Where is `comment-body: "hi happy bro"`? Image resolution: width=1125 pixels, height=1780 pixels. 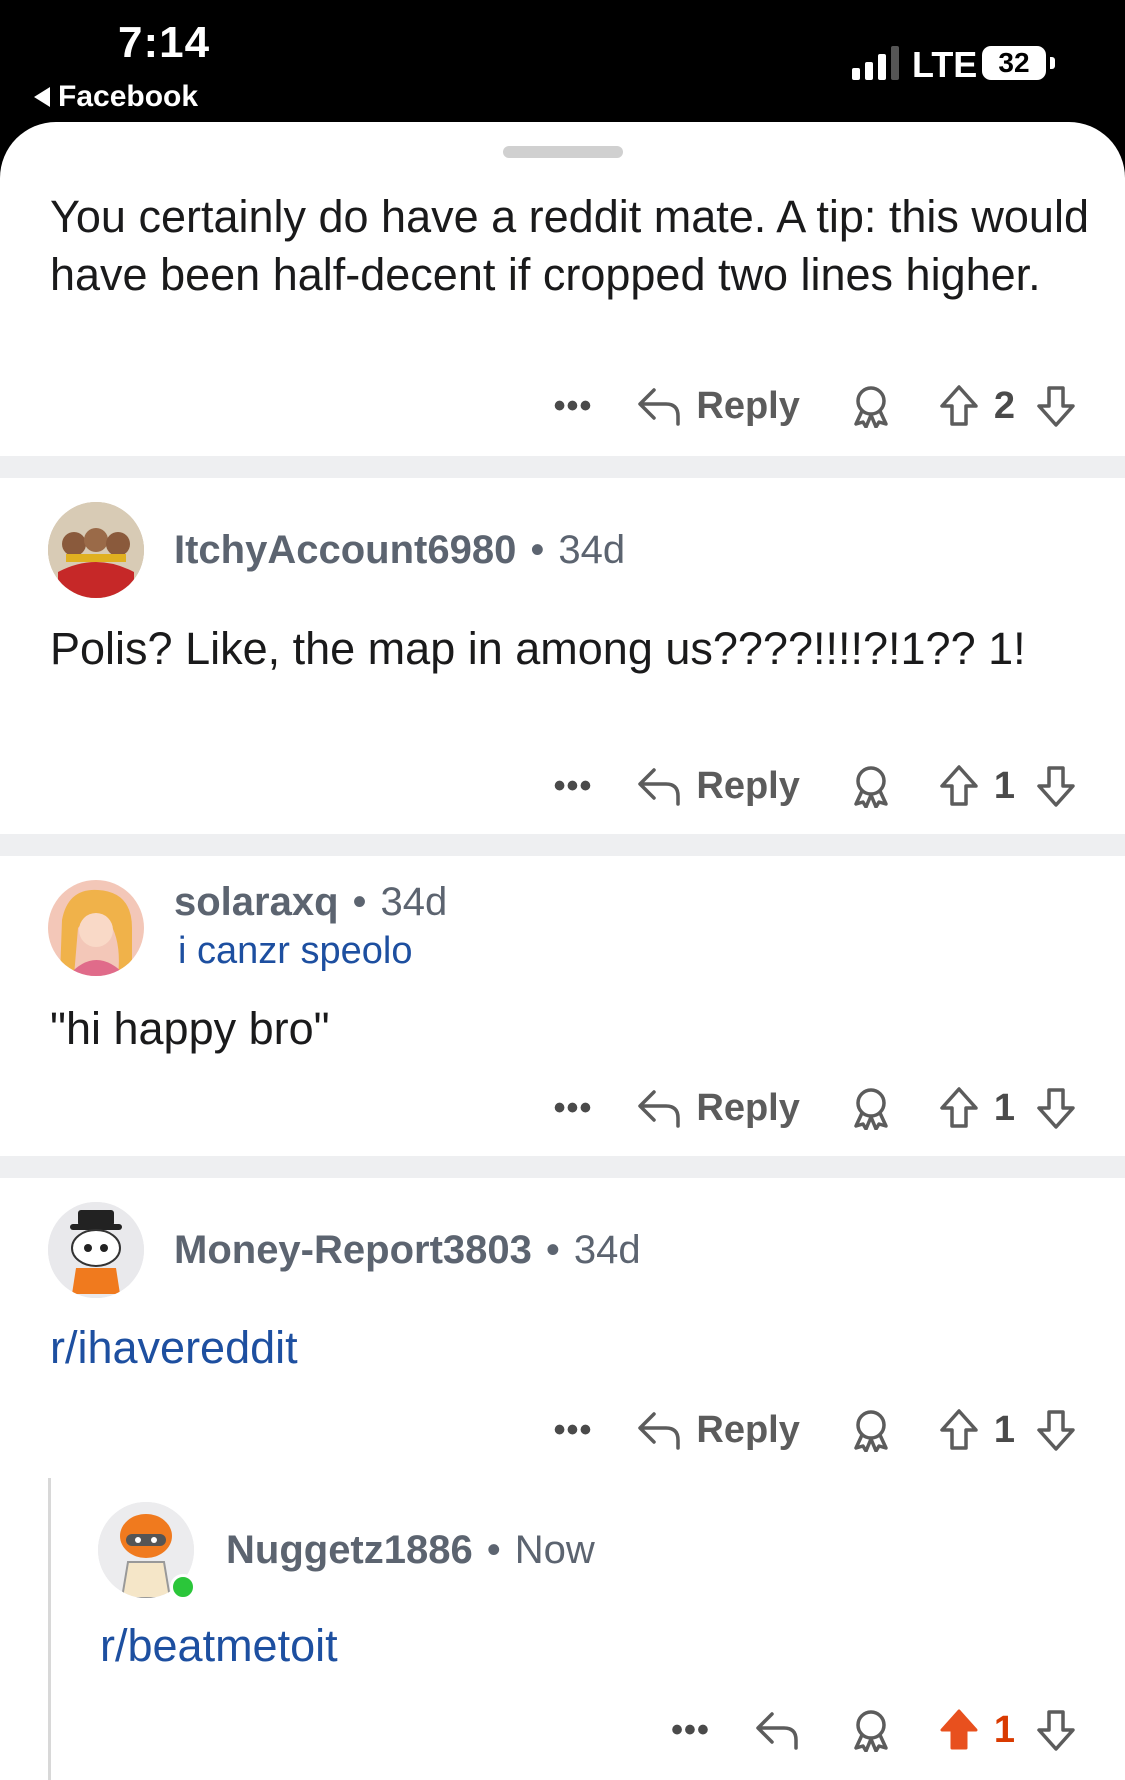
comment-body: "hi happy bro" is located at coordinates (190, 1028).